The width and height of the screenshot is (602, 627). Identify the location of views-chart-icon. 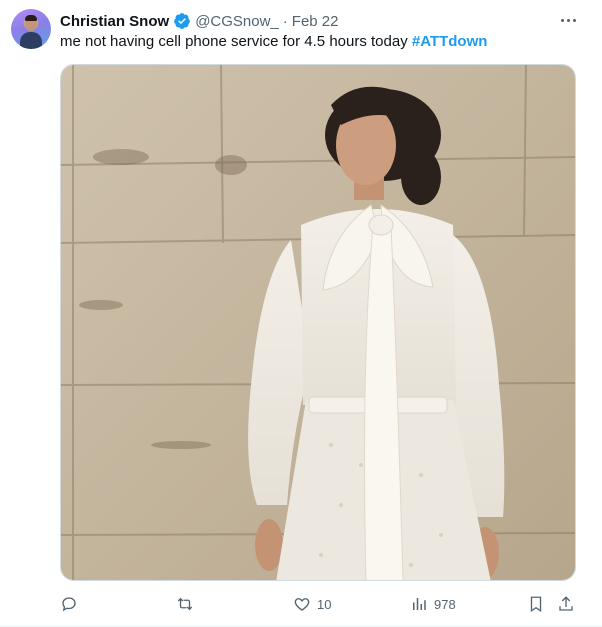
(419, 604).